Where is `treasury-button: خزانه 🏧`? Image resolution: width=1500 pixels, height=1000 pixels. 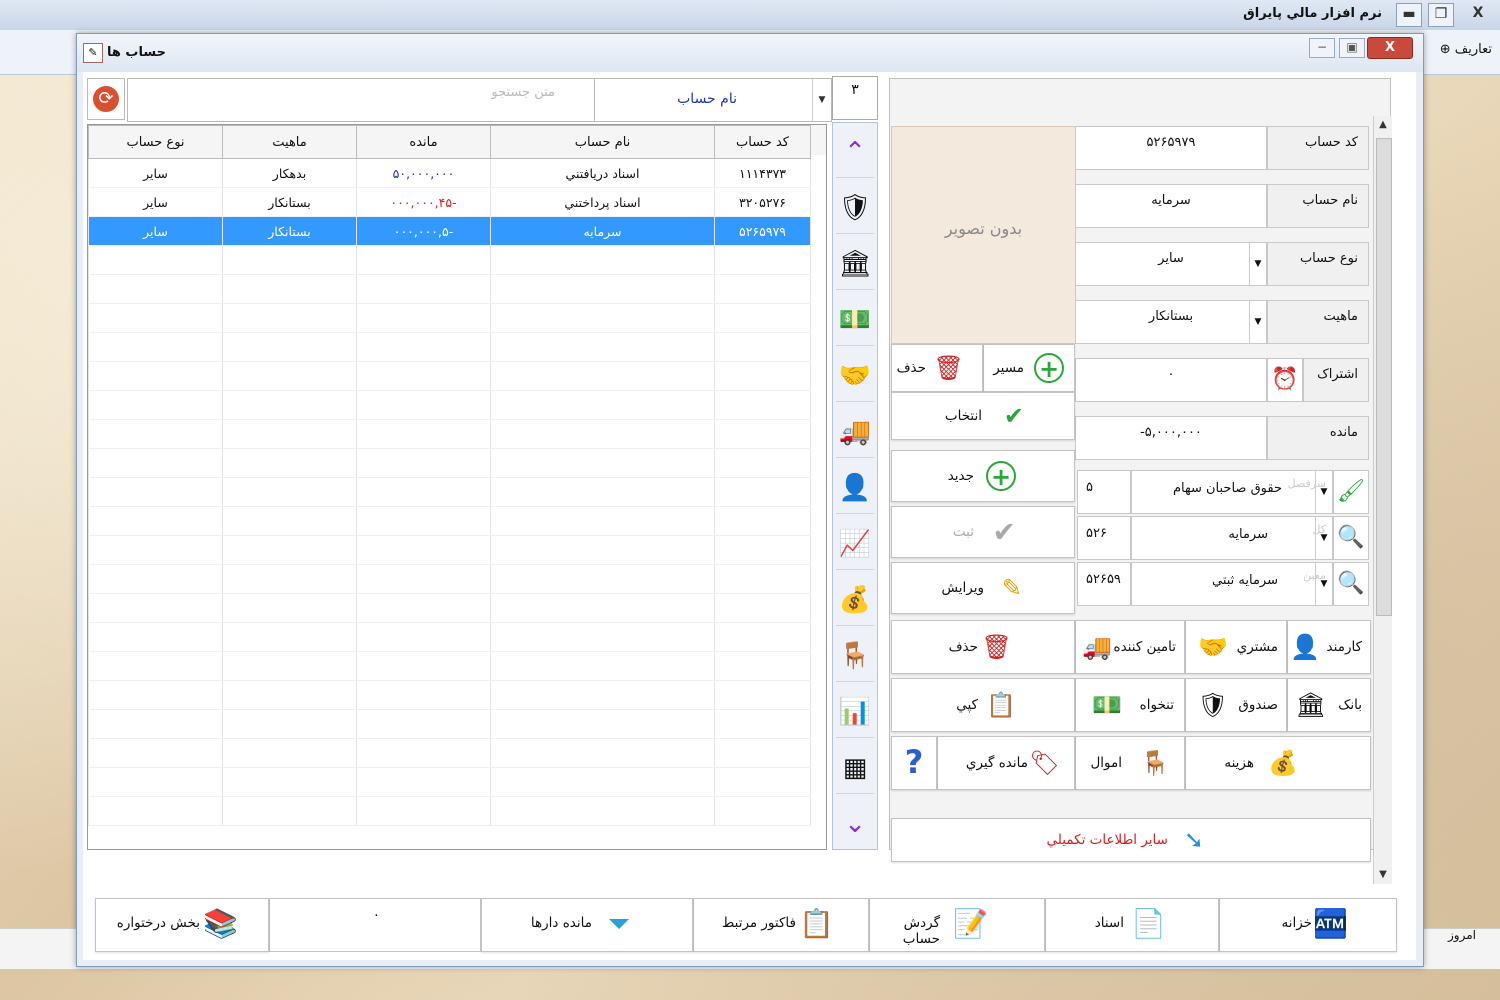
treasury-button: خزانه 🏧 is located at coordinates (1308, 925).